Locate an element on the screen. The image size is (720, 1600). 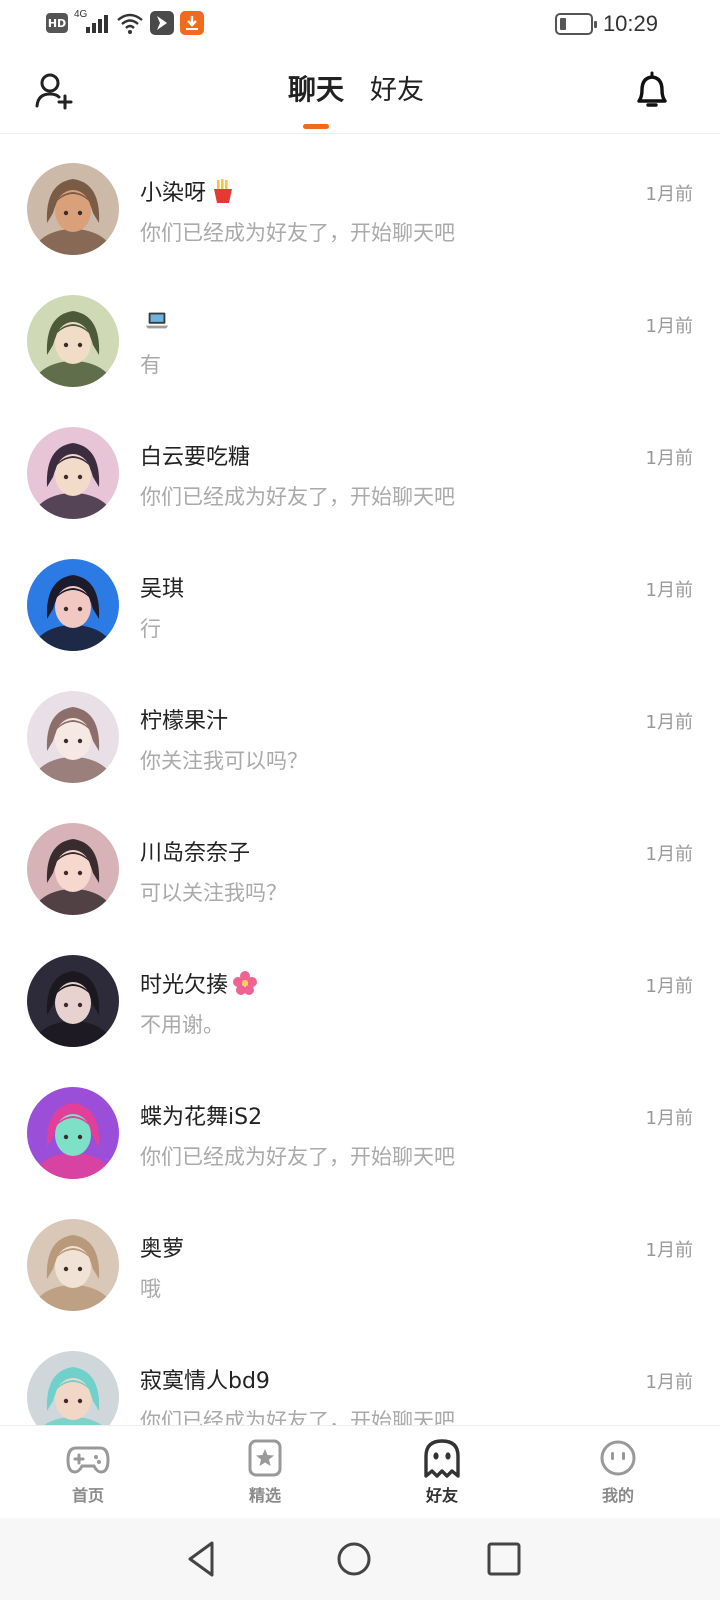
face-icon is located at coordinates (618, 1458).